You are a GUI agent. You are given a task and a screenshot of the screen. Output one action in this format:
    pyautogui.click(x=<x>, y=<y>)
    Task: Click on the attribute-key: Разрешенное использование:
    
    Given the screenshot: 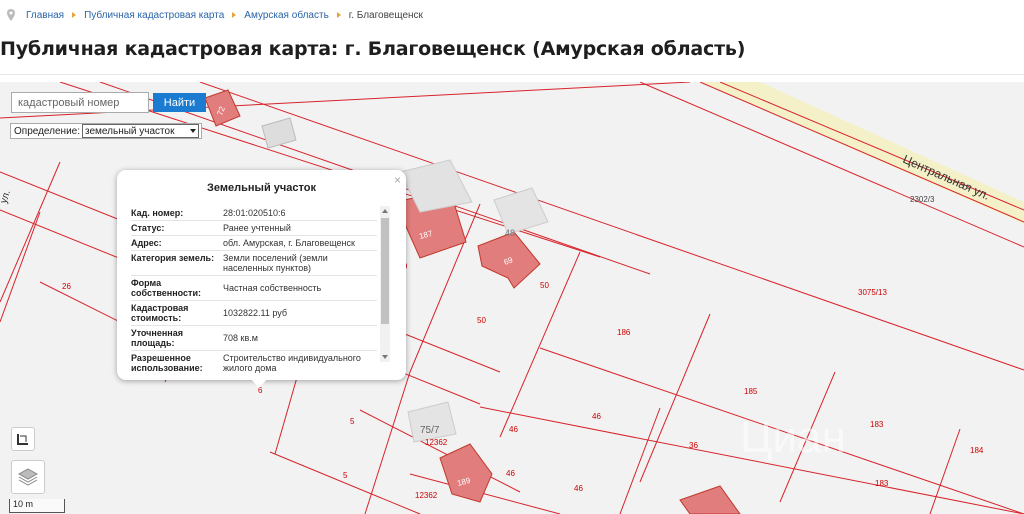 What is the action you would take?
    pyautogui.click(x=167, y=363)
    